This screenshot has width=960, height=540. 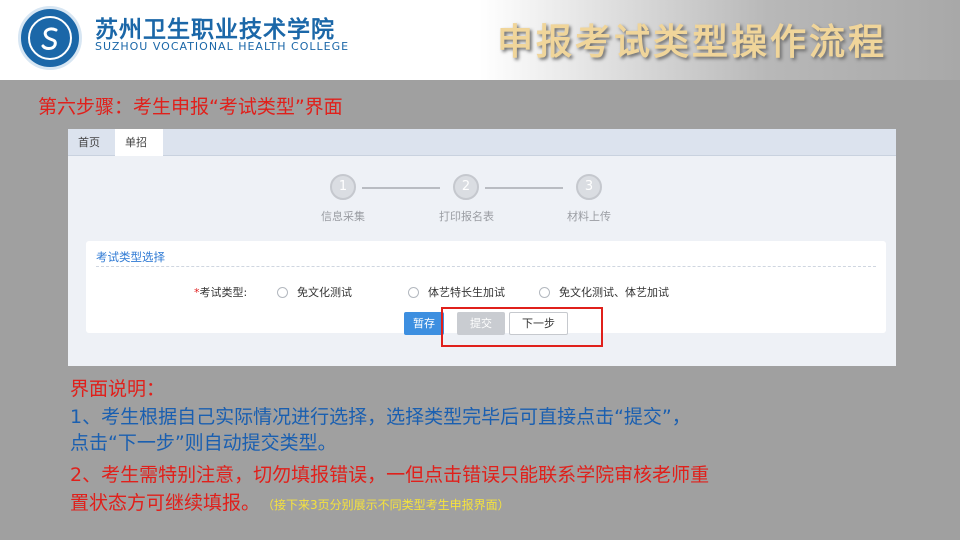 I want to click on card-divider, so click(x=486, y=266).